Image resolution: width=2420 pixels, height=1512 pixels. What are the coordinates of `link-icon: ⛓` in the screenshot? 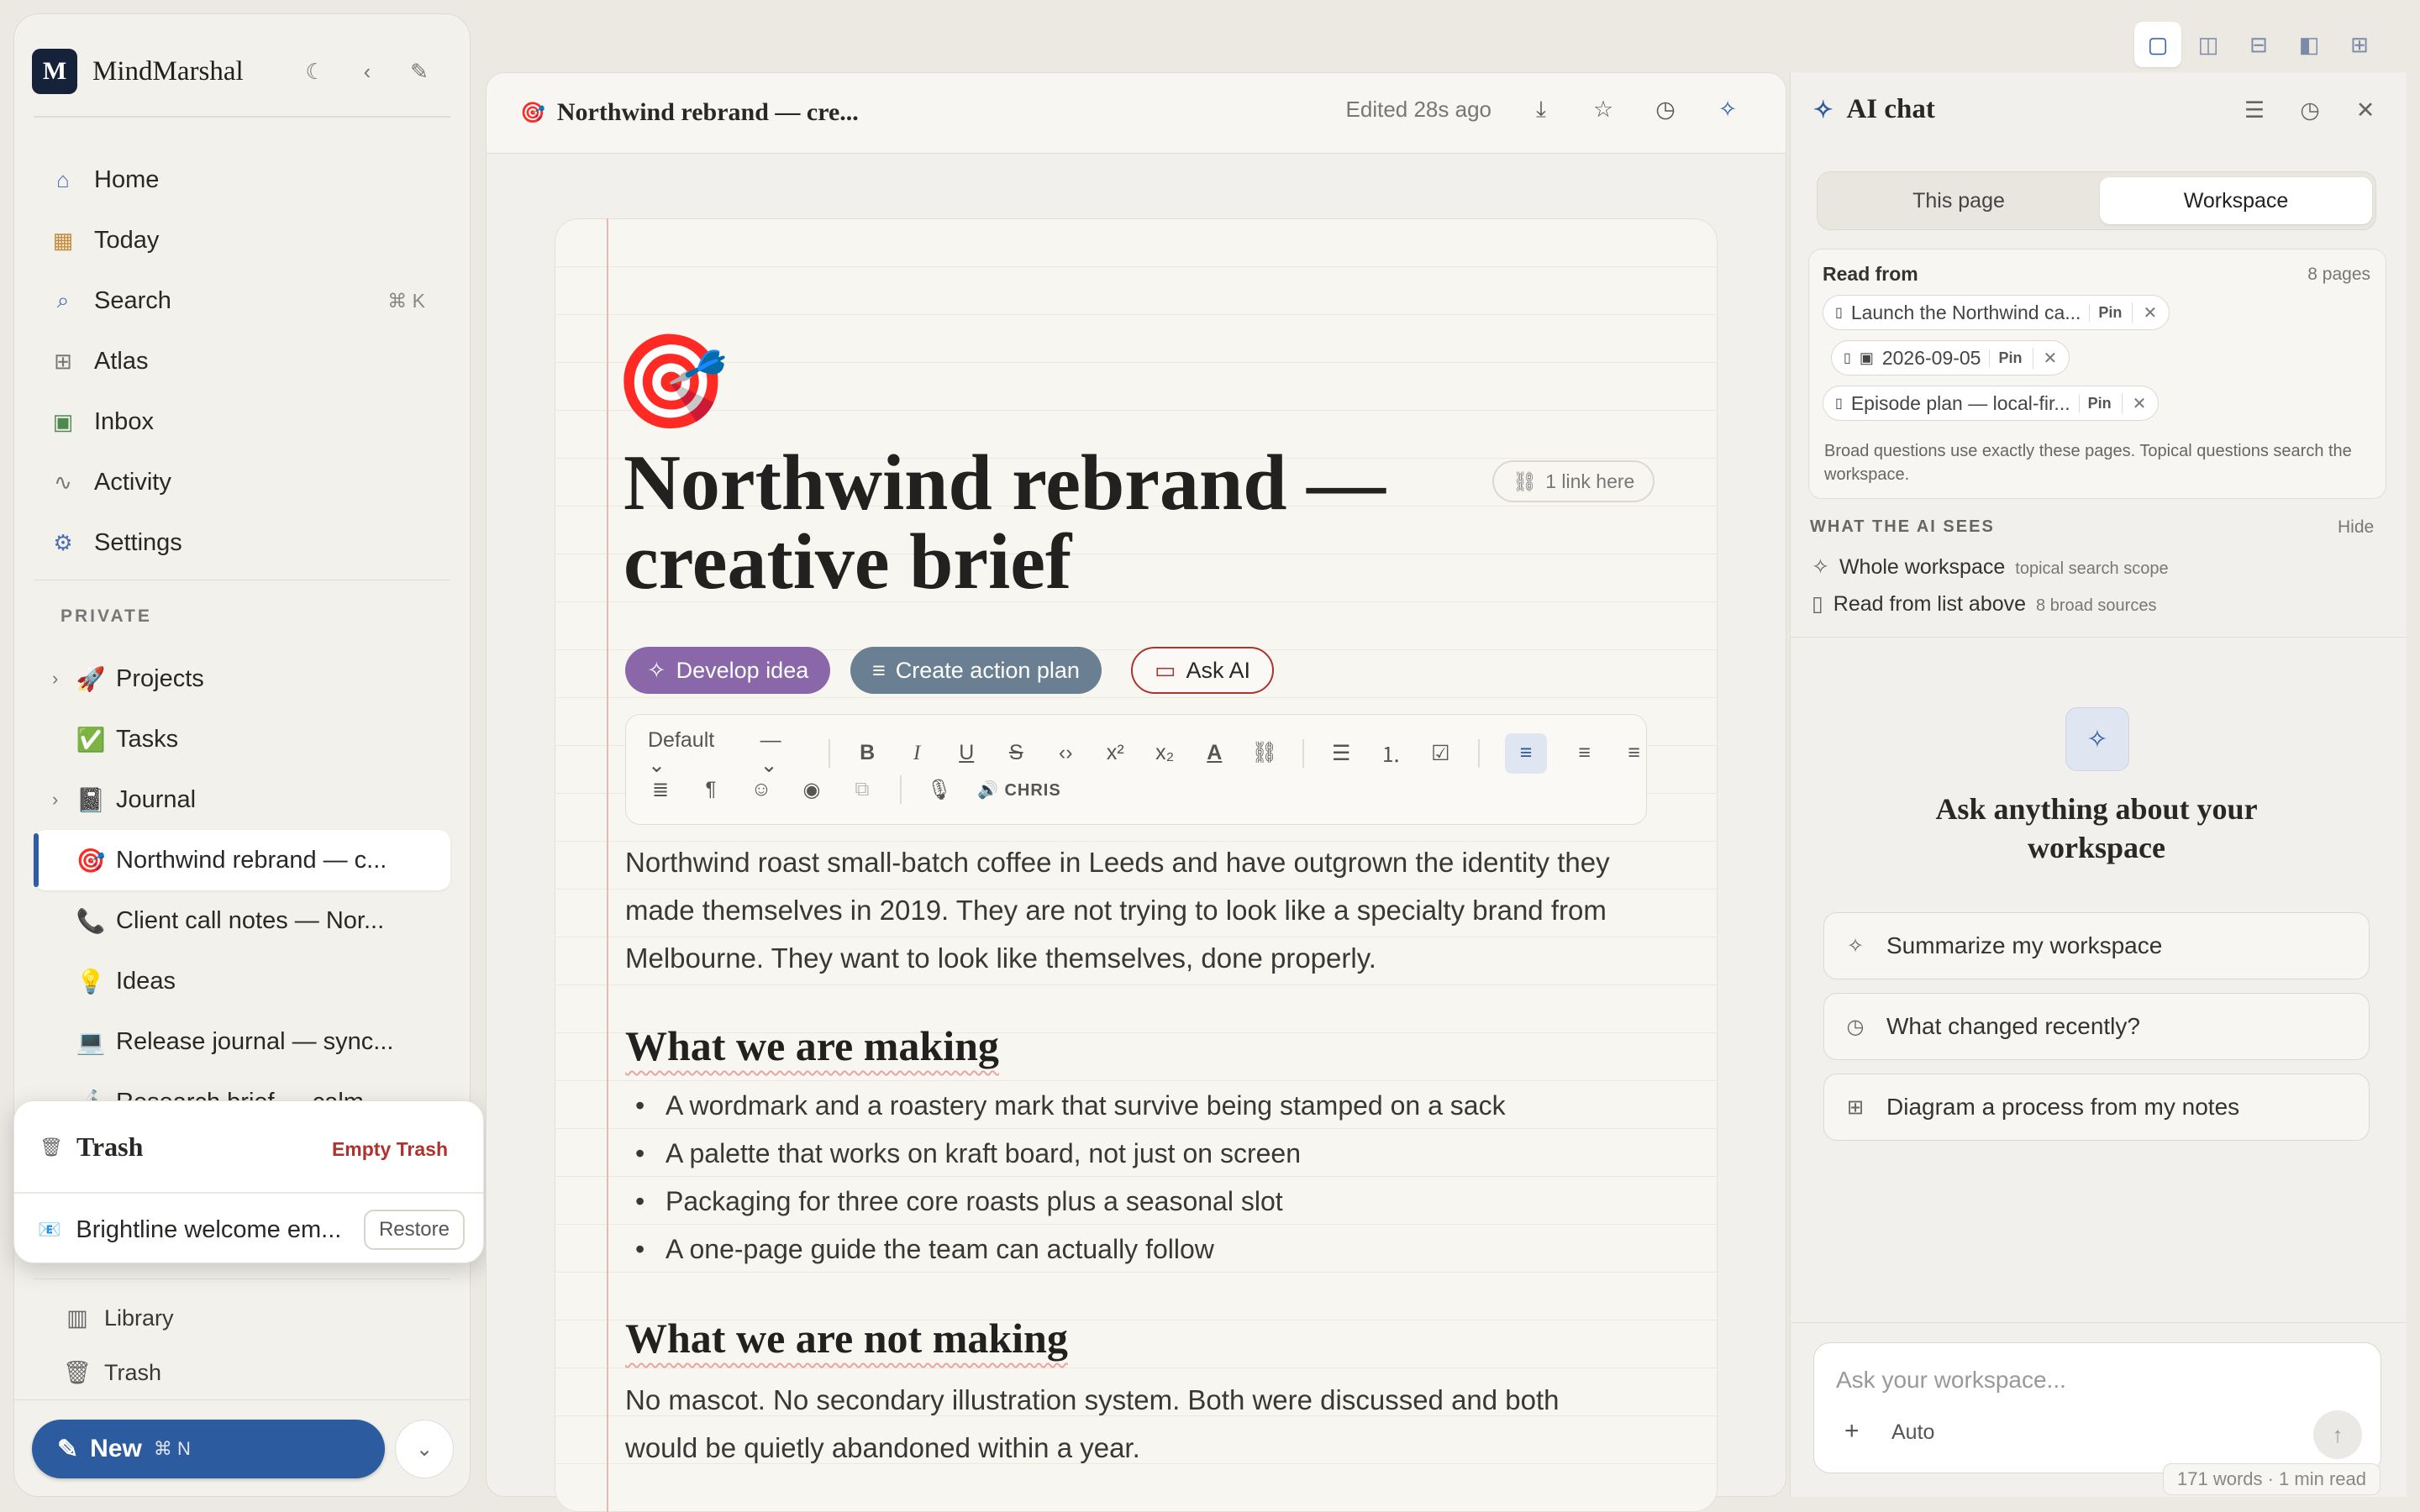 It's located at (1264, 753).